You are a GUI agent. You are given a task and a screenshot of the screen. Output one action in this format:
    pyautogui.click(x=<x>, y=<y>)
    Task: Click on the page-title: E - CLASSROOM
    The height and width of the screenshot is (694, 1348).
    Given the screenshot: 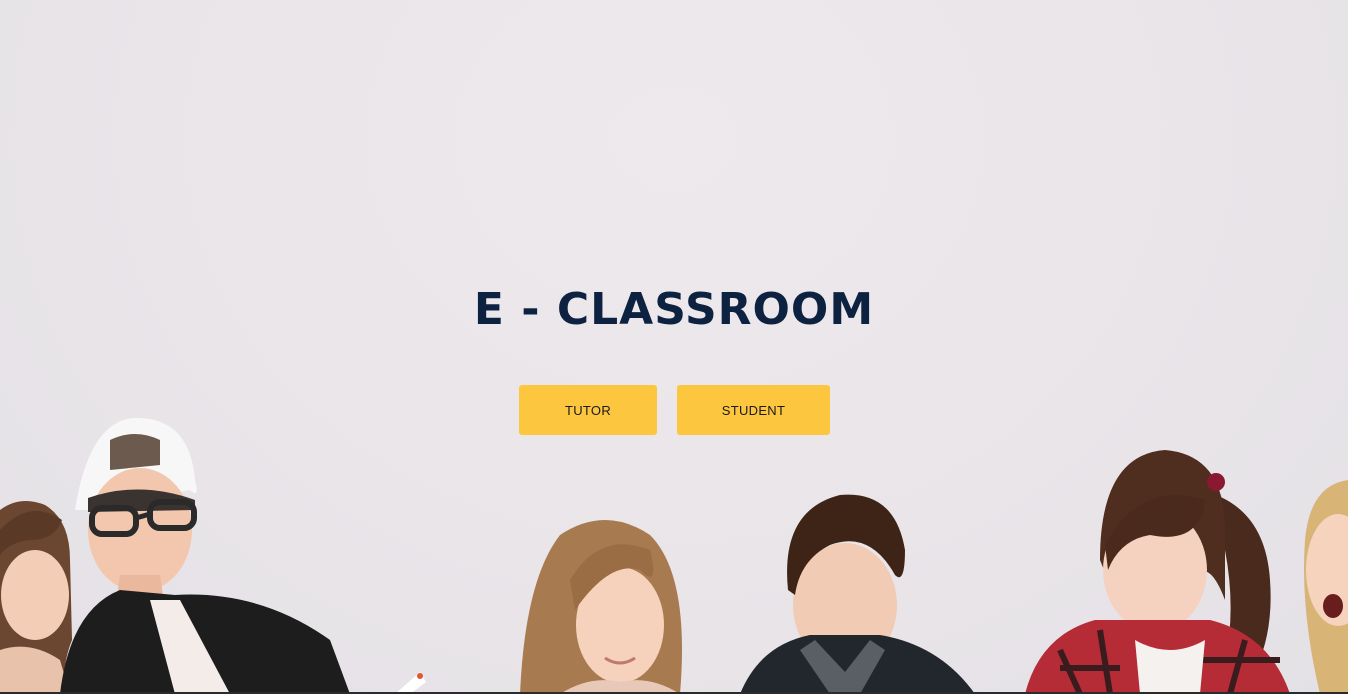 What is the action you would take?
    pyautogui.click(x=674, y=309)
    